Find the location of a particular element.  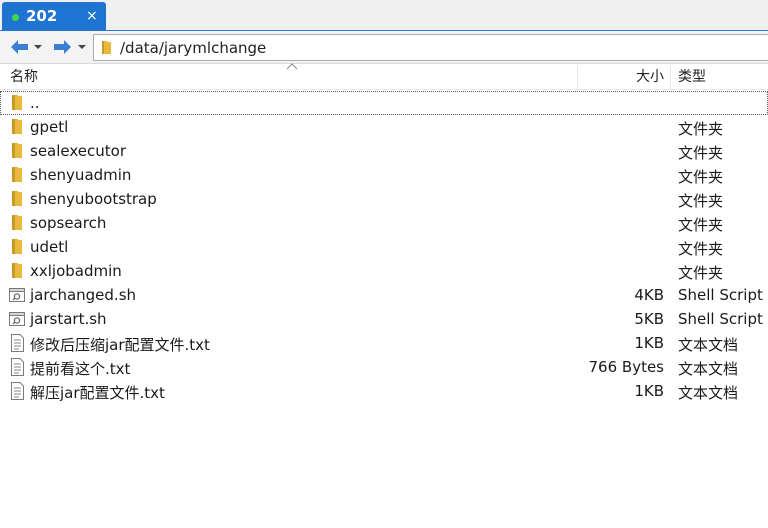

tab-close-button: × is located at coordinates (92, 16).